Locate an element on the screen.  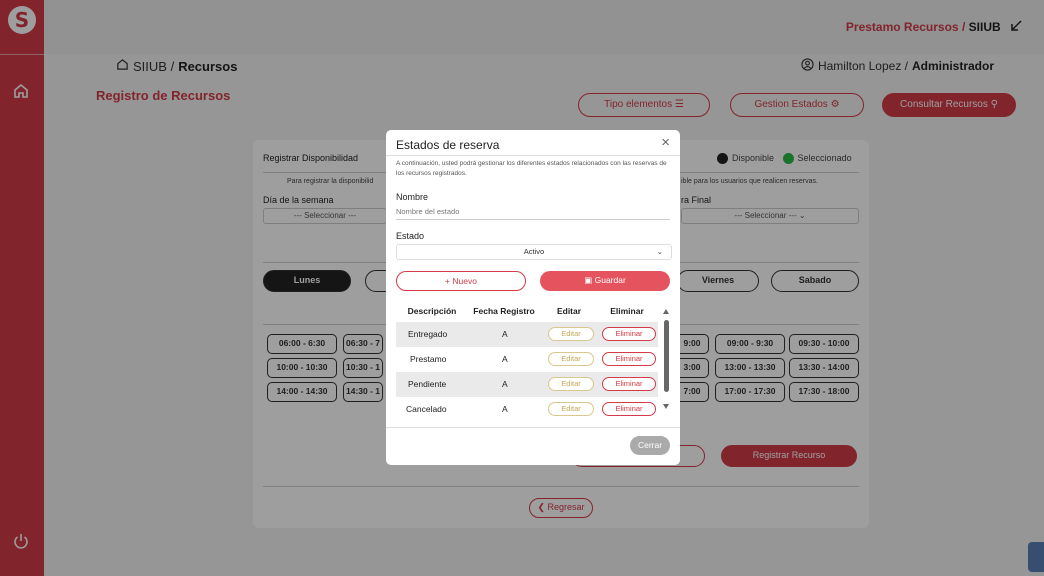
guardar-button: ▣ Guardar is located at coordinates (605, 281).